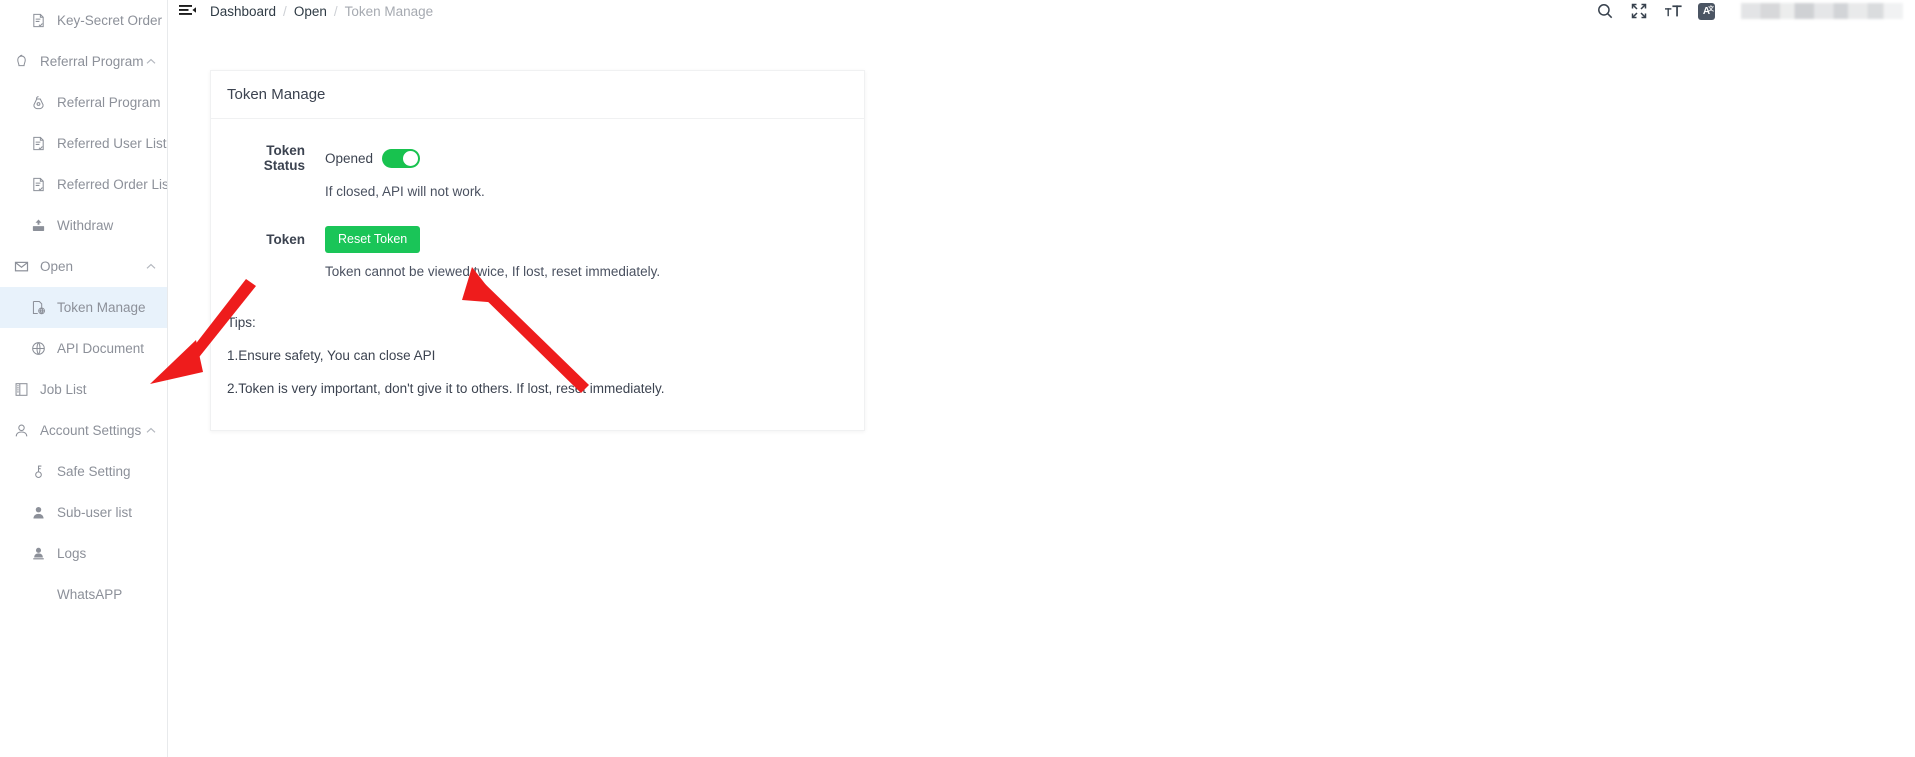  I want to click on card-title: Token Manage, so click(537, 95).